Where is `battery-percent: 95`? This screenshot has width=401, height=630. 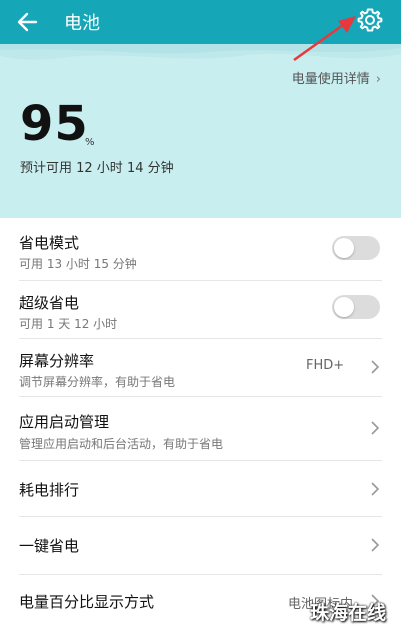 battery-percent: 95 is located at coordinates (54, 124).